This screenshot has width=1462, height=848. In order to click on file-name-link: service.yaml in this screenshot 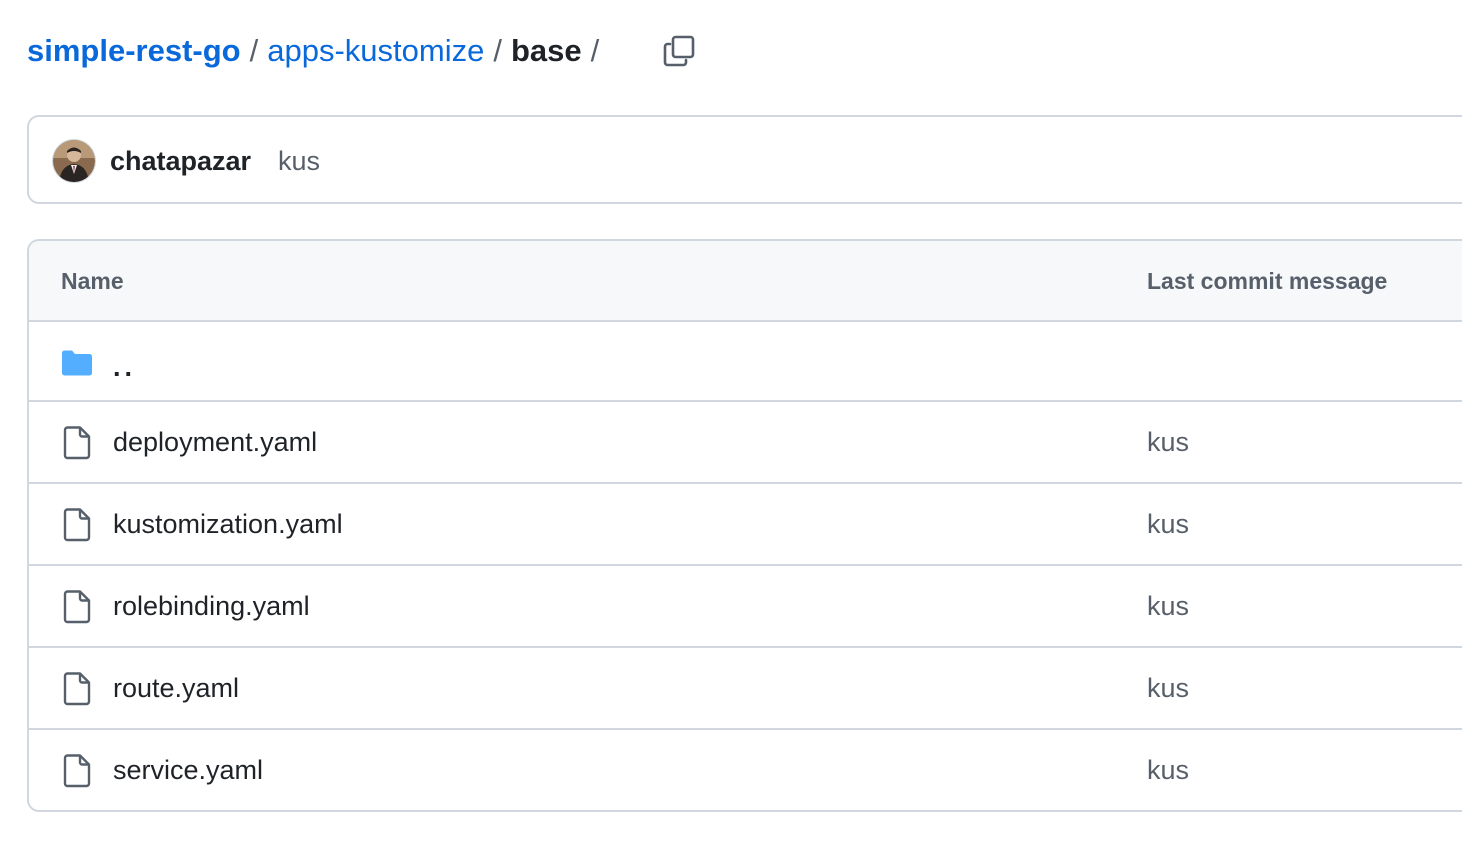, I will do `click(188, 770)`.